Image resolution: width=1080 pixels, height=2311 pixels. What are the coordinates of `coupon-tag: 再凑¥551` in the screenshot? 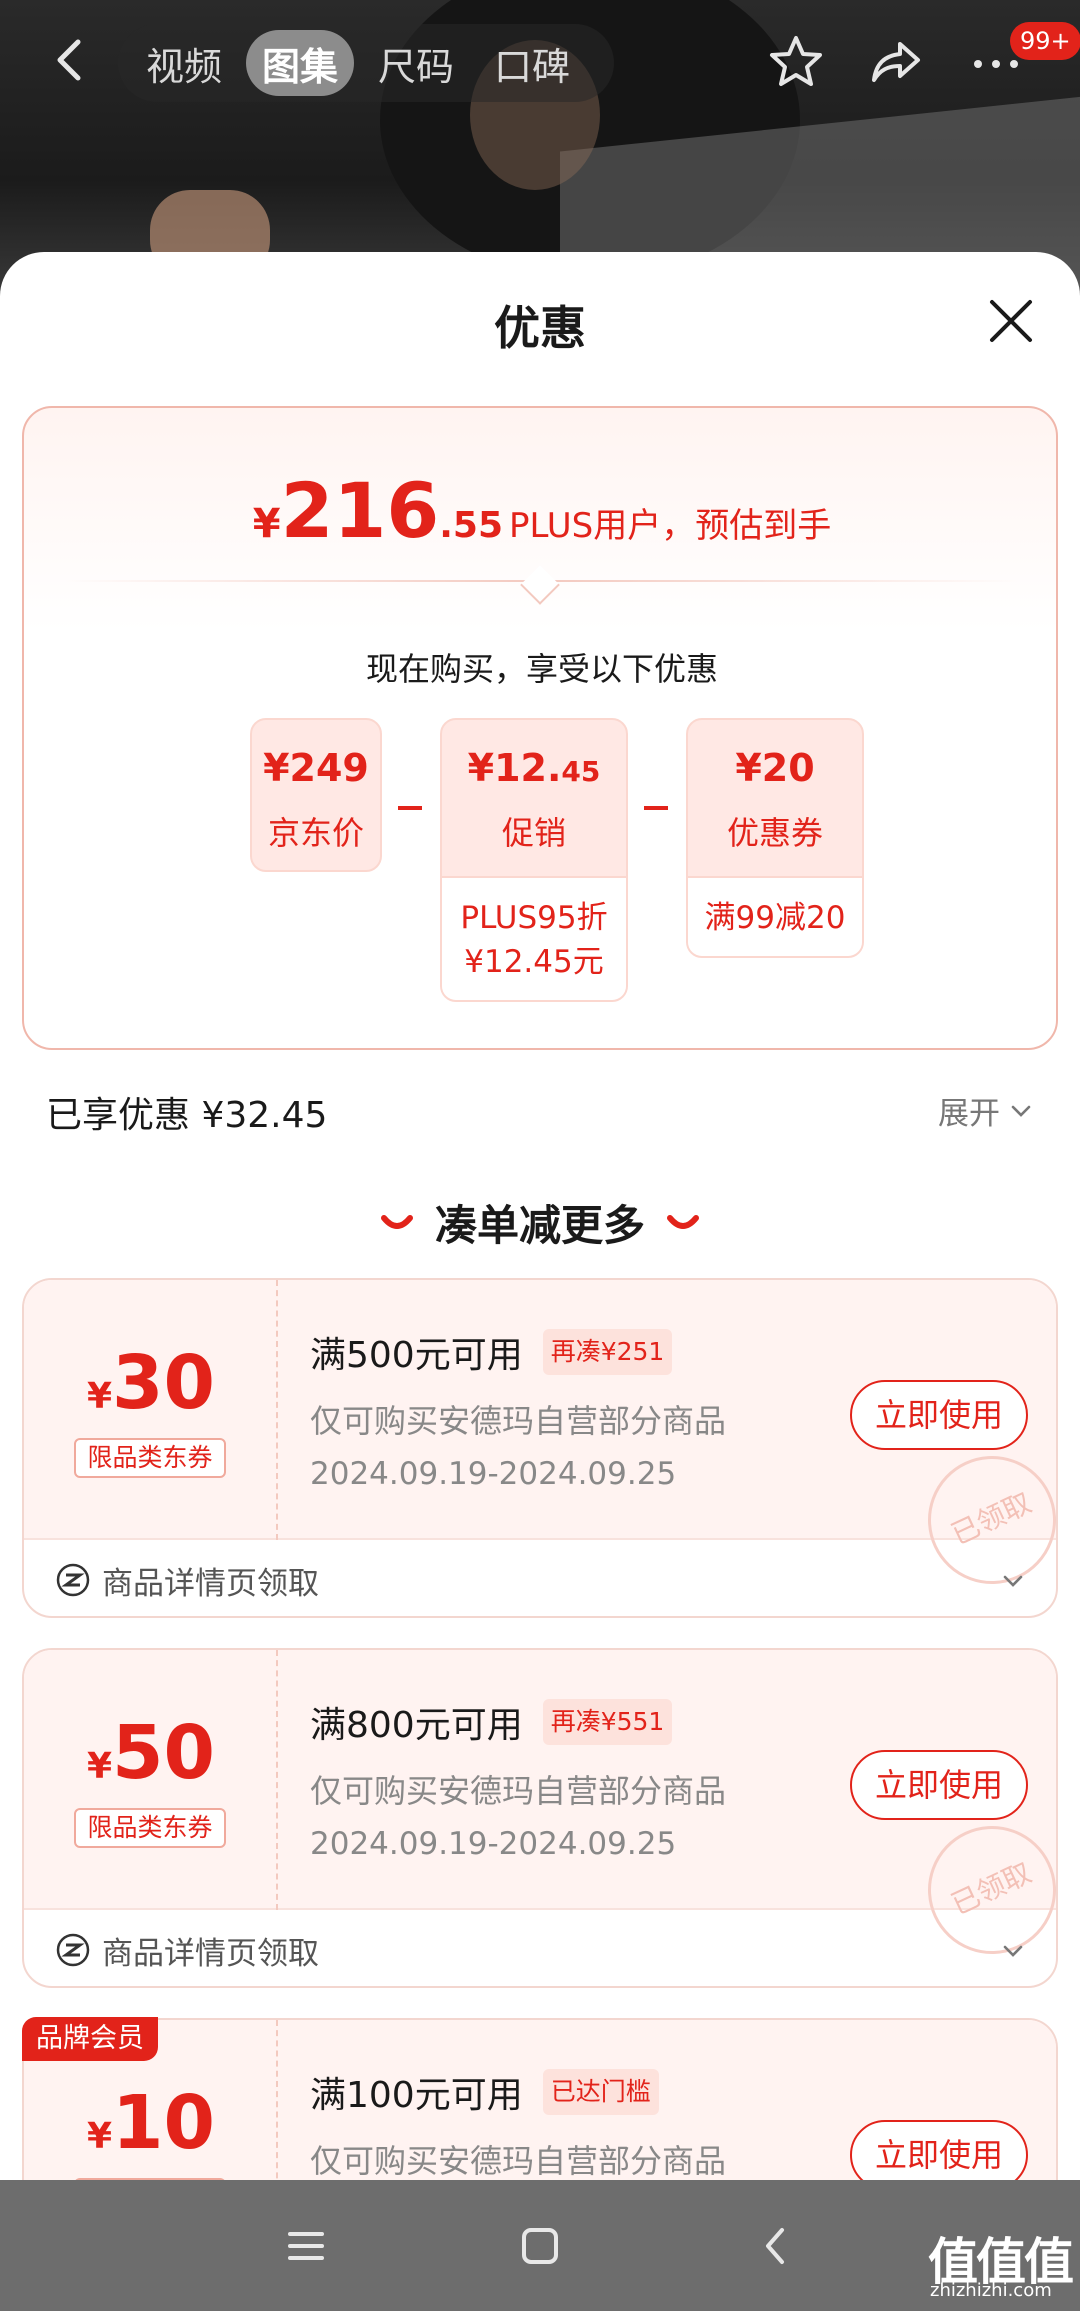 It's located at (607, 1722).